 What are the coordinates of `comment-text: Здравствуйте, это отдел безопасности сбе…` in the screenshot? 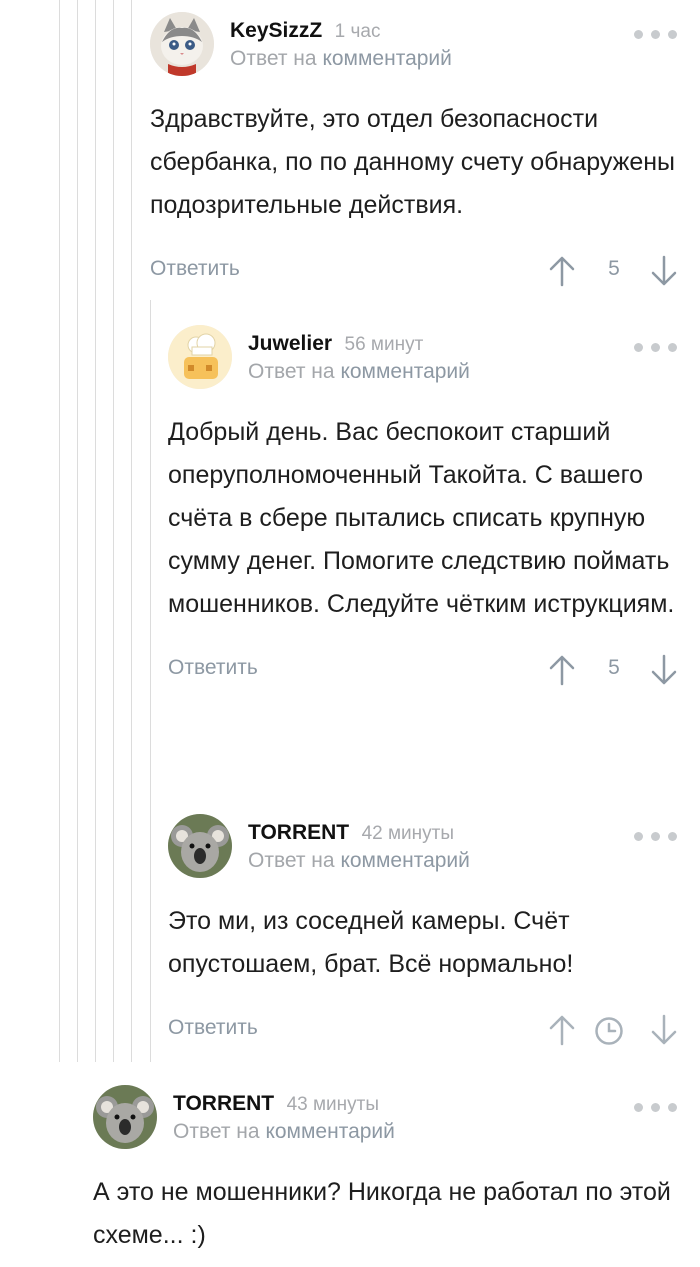 It's located at (413, 162).